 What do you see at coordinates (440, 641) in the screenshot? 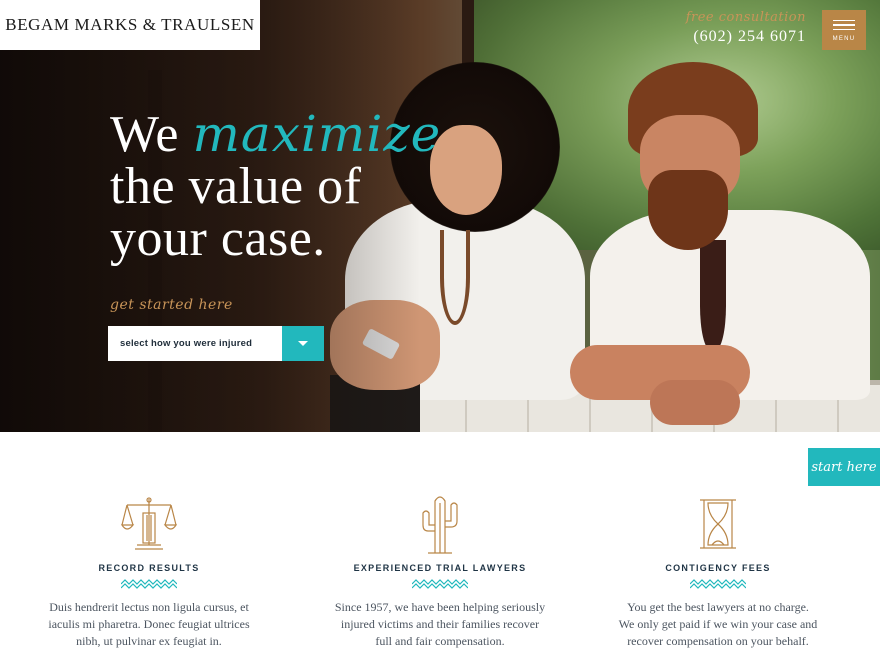
I see `desc-line: full and fair compensation.` at bounding box center [440, 641].